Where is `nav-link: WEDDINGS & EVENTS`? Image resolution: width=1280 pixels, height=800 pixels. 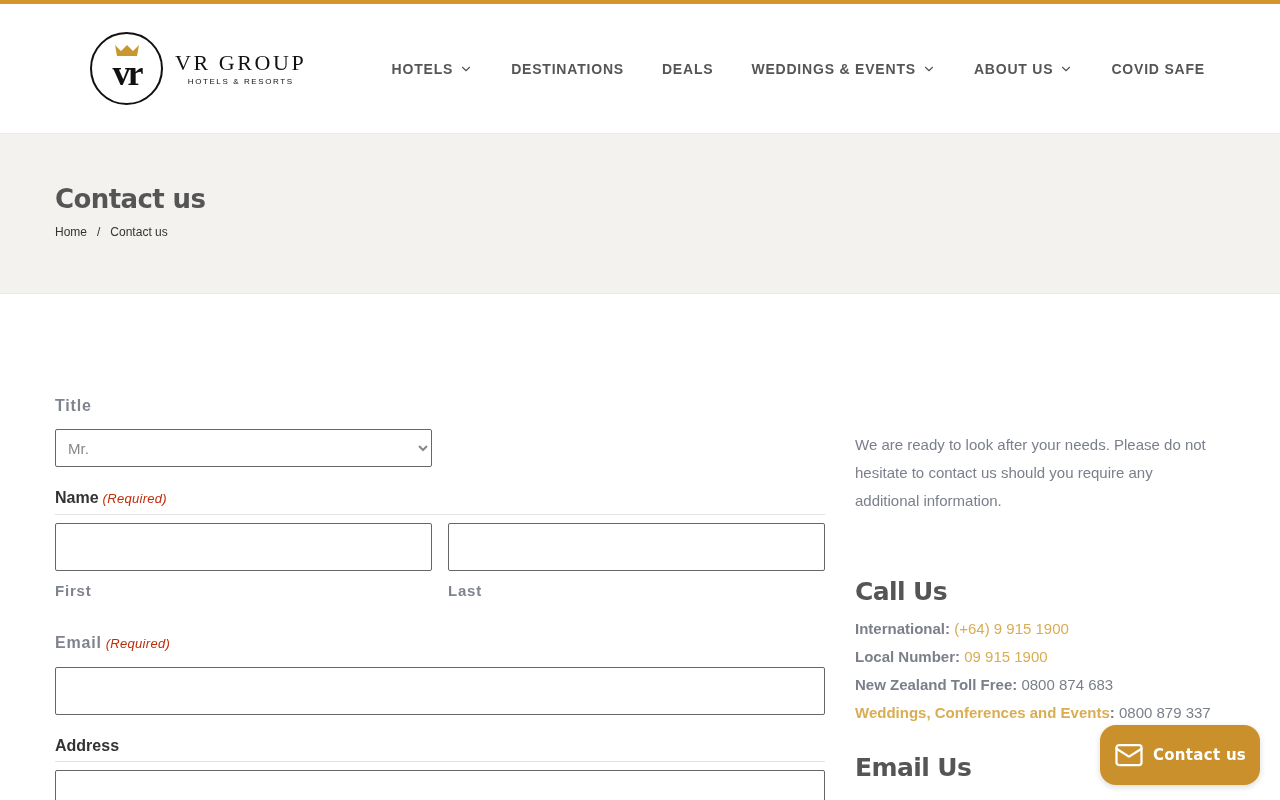 nav-link: WEDDINGS & EVENTS is located at coordinates (843, 68).